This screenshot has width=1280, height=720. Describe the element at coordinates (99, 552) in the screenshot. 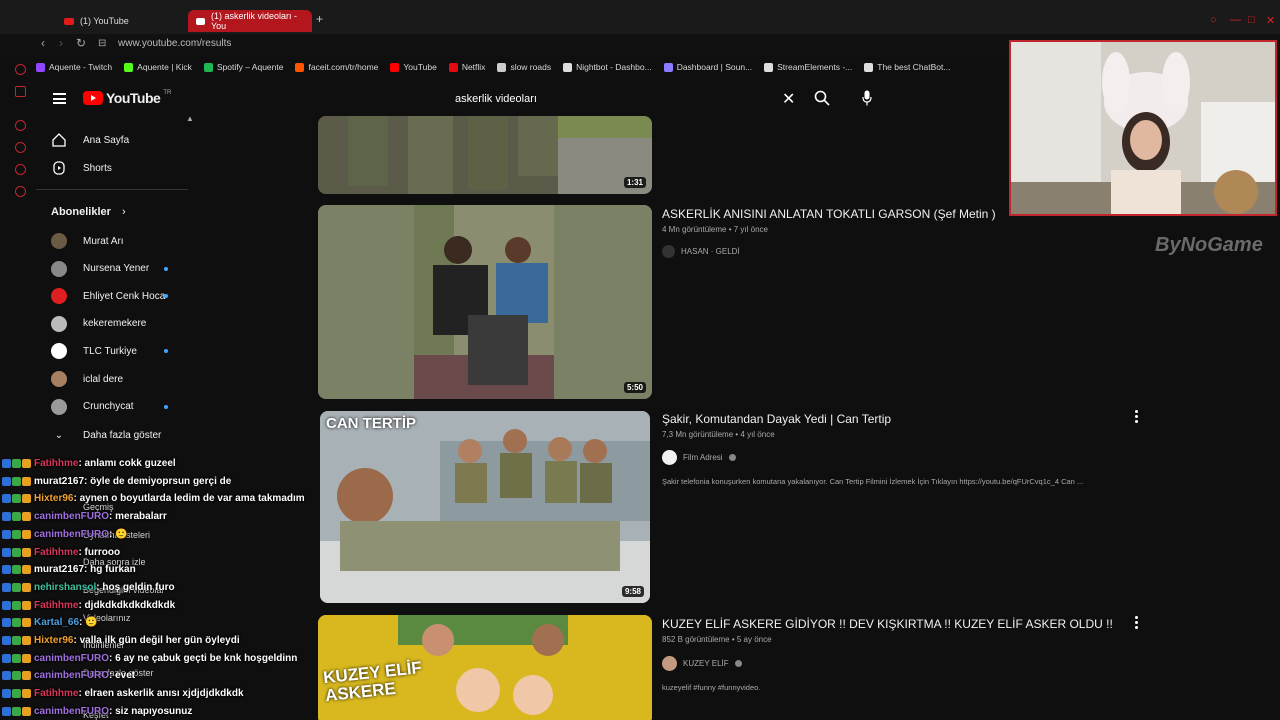

I see `chat-text: : furrooo` at that location.